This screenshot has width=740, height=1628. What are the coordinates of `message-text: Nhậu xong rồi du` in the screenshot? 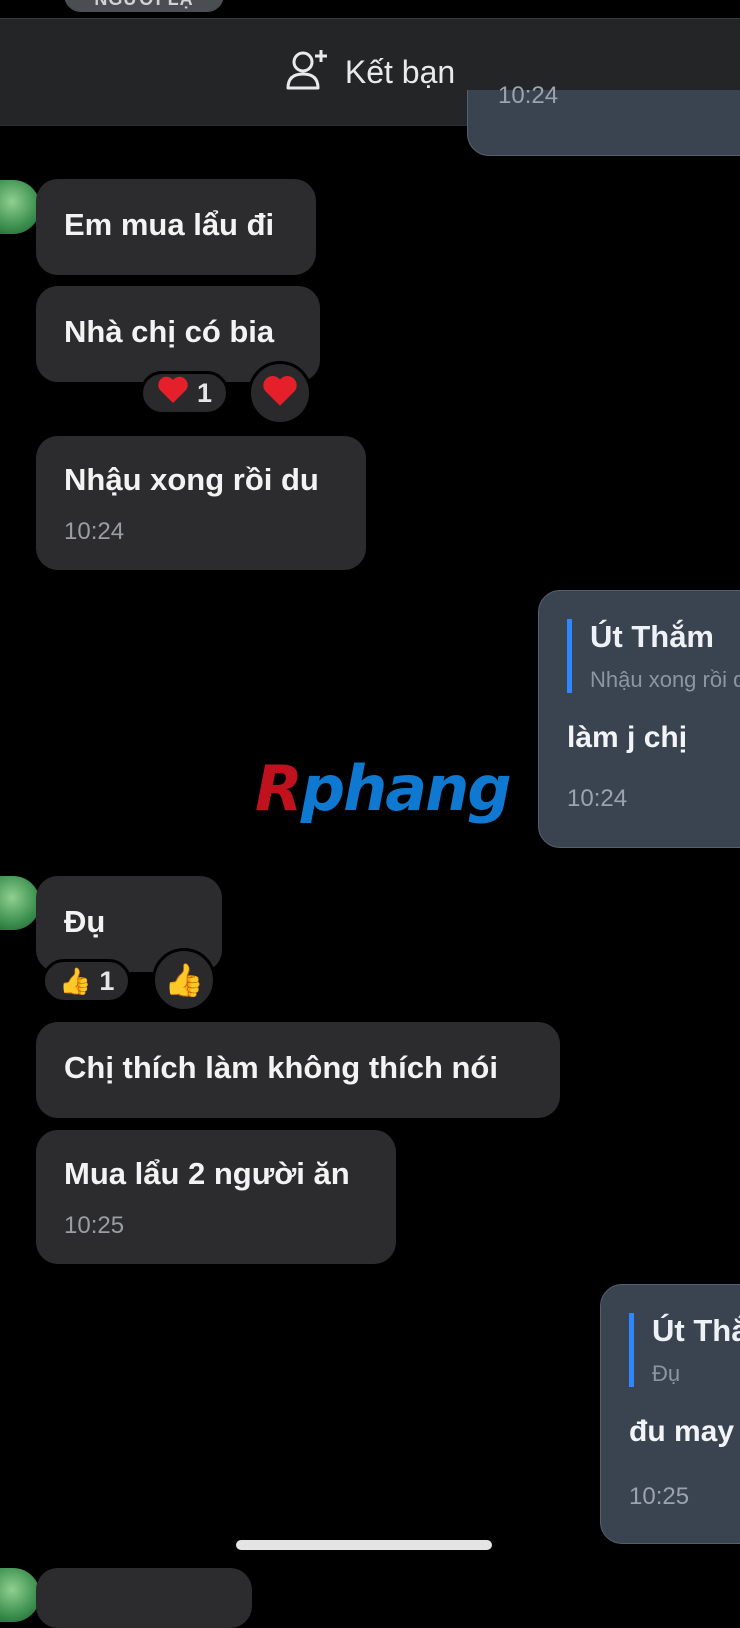 It's located at (191, 479).